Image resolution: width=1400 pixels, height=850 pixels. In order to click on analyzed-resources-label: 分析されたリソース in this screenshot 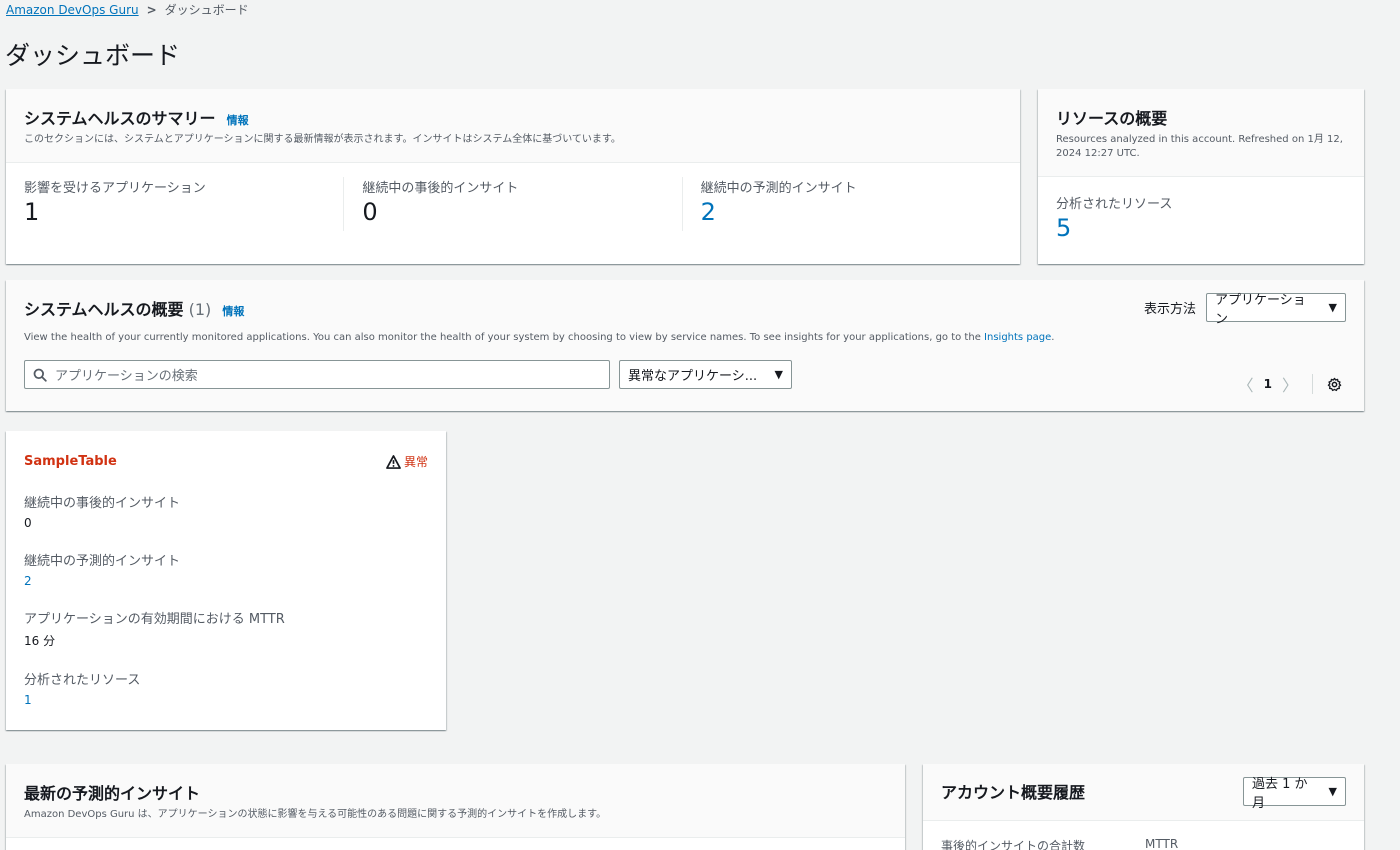, I will do `click(1114, 204)`.